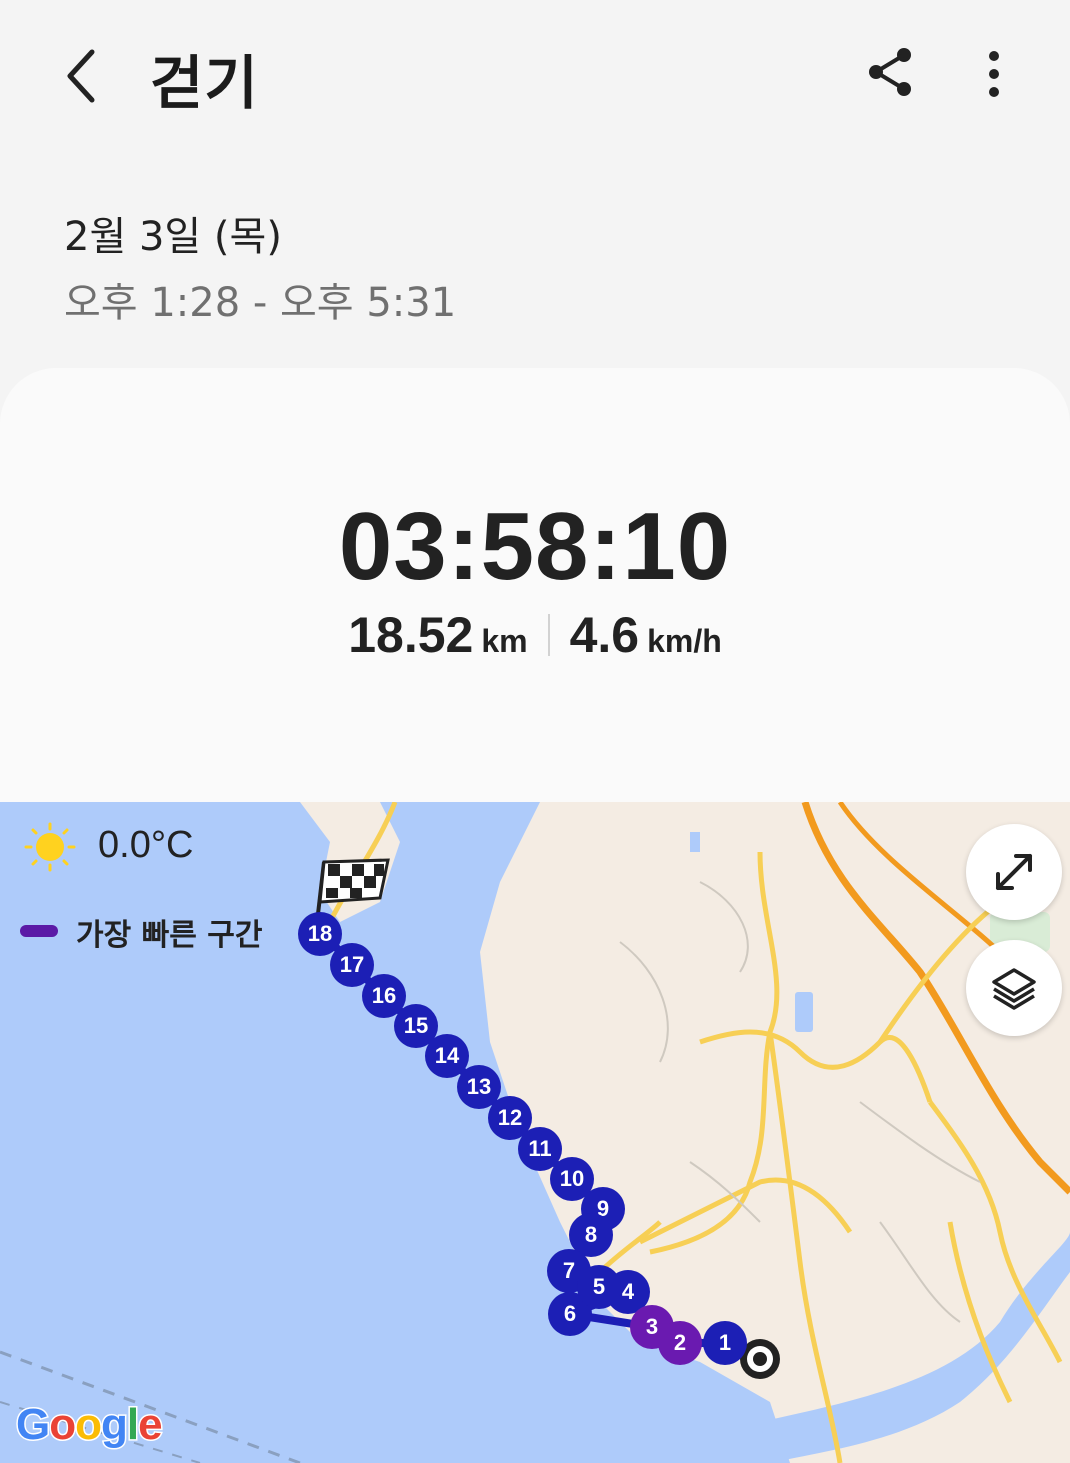 This screenshot has height=1463, width=1070. I want to click on chevron-left-icon, so click(81, 76).